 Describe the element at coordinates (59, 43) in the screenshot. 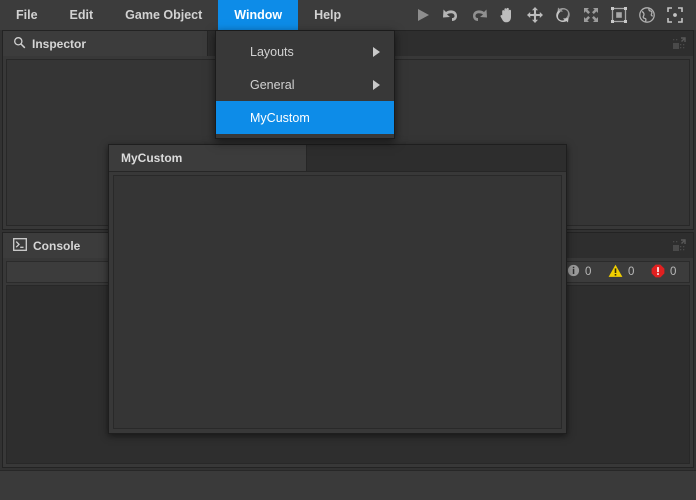

I see `tab-inspector-label: Inspector` at that location.